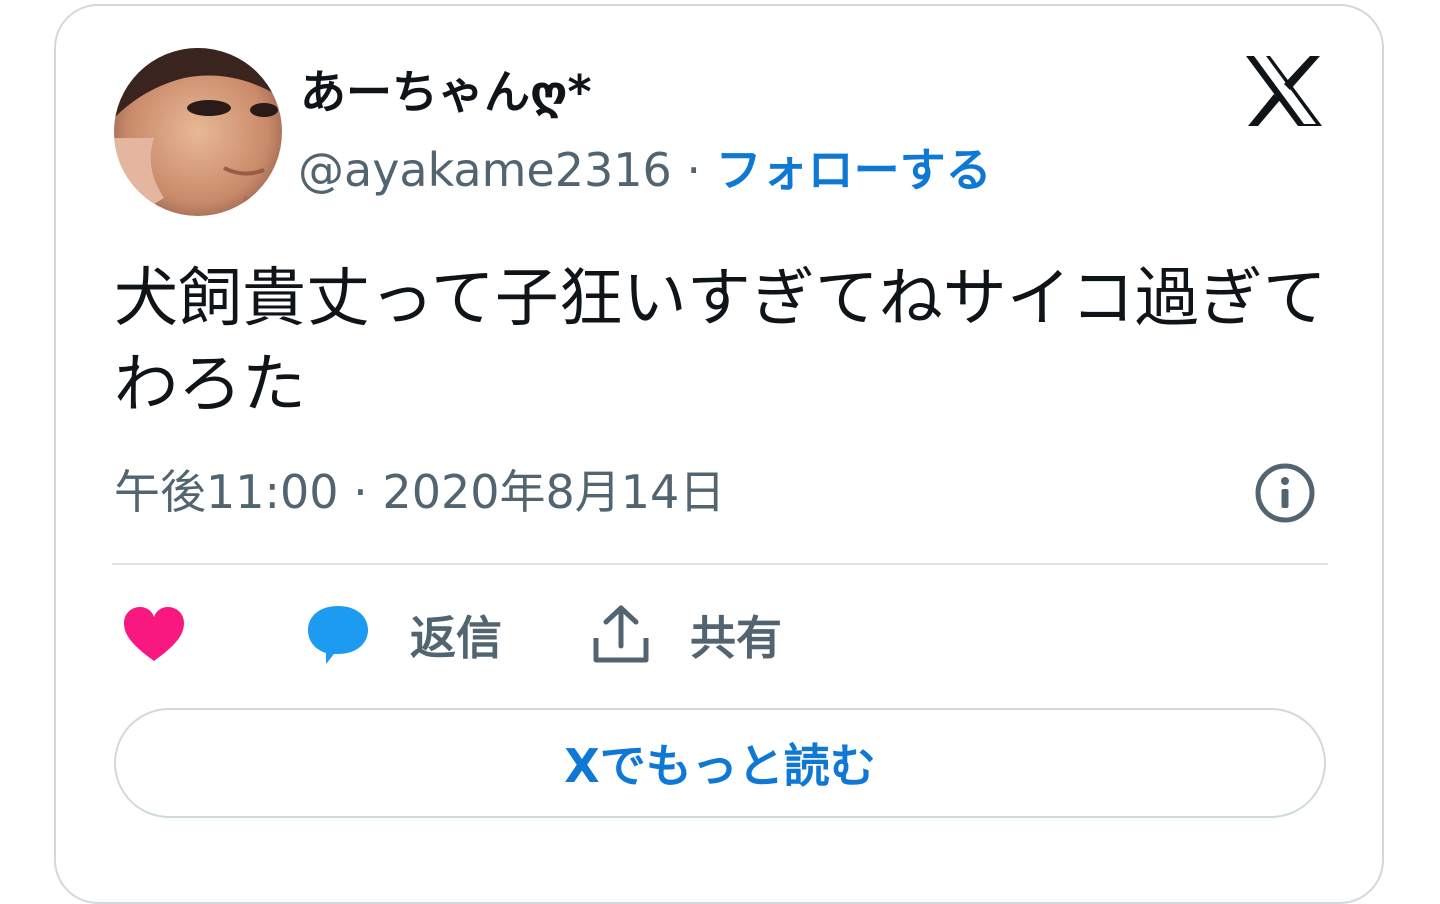  Describe the element at coordinates (198, 132) in the screenshot. I see `avatar` at that location.